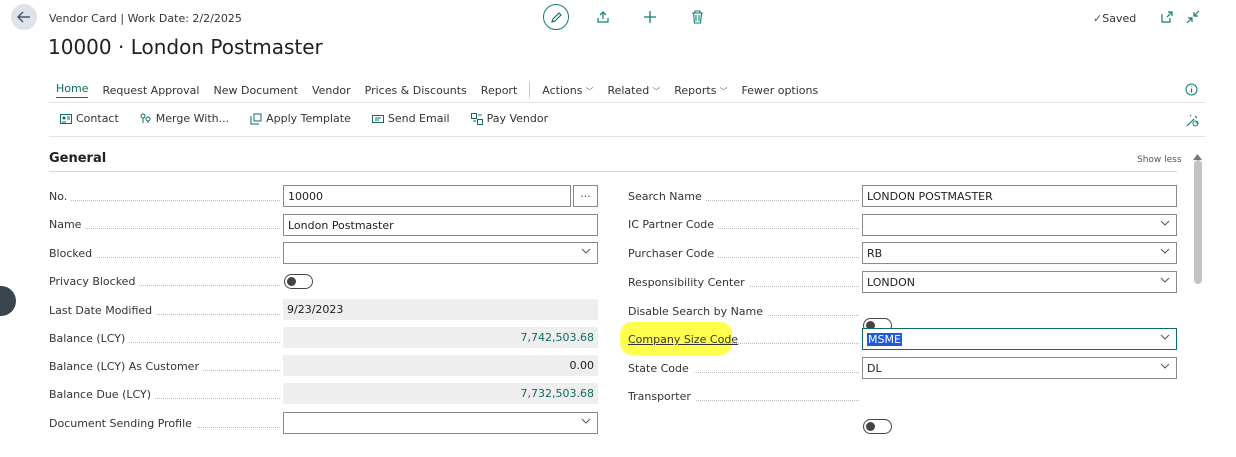 This screenshot has width=1236, height=457. I want to click on new-button, so click(650, 17).